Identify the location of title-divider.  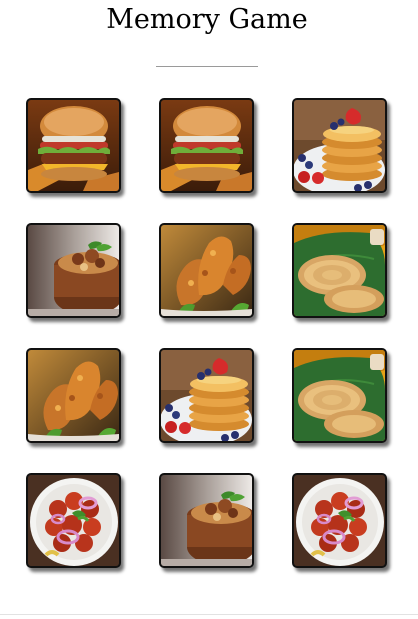
(207, 66).